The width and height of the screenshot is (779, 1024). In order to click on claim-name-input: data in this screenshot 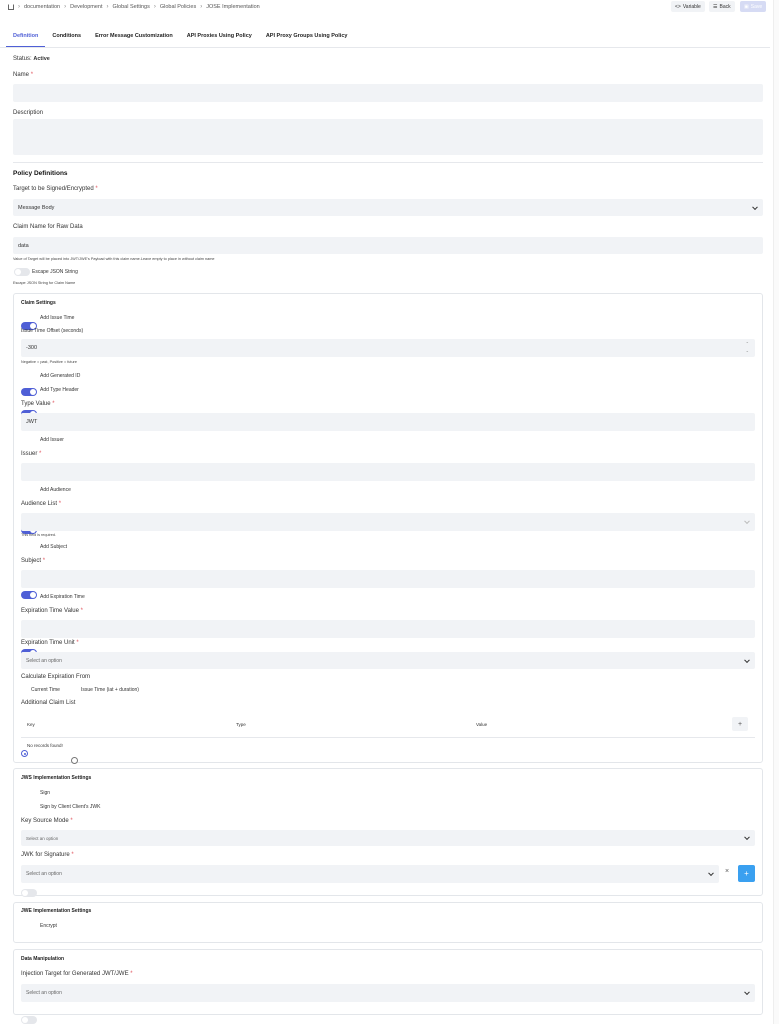, I will do `click(388, 245)`.